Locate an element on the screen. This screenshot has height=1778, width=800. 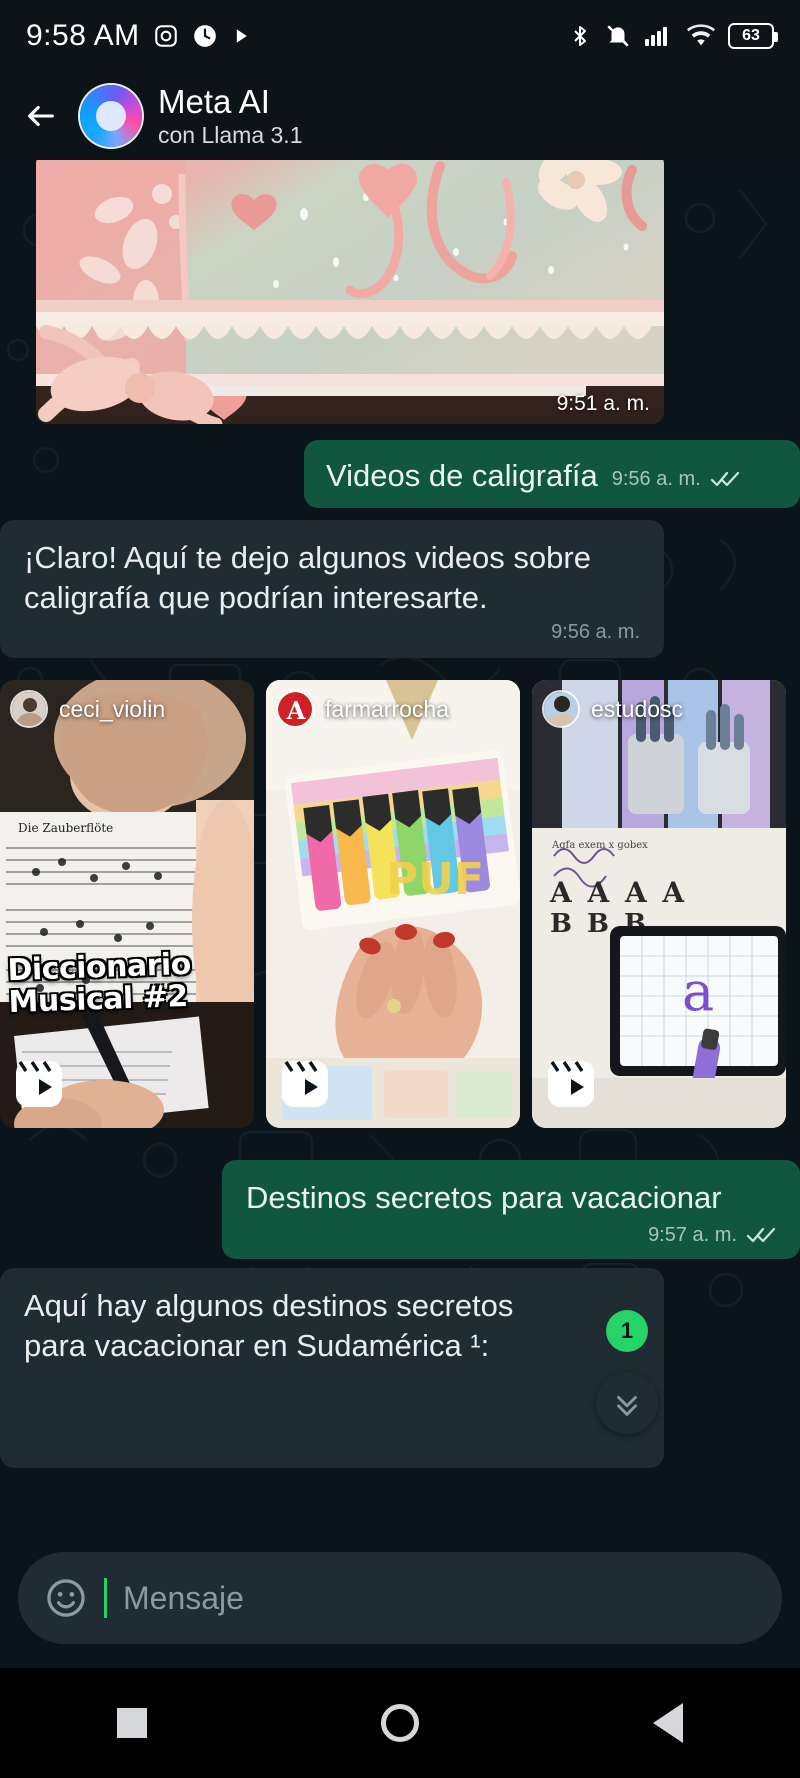
unread-count-badge: 1 is located at coordinates (627, 1331).